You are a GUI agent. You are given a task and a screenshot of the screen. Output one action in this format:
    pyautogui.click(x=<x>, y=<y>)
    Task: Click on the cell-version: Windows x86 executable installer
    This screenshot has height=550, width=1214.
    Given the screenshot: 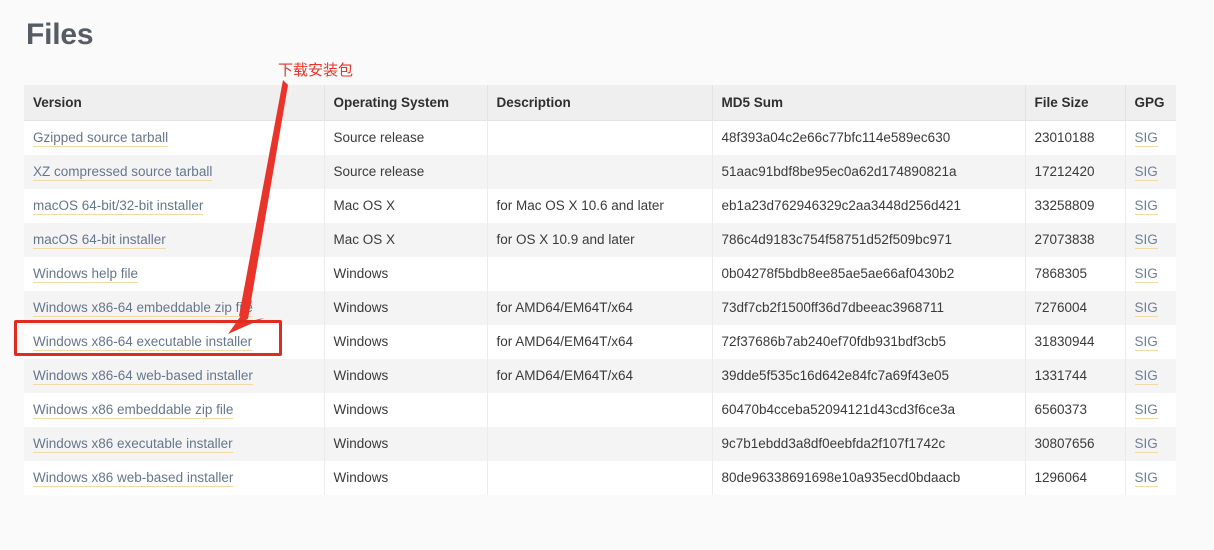 What is the action you would take?
    pyautogui.click(x=174, y=443)
    